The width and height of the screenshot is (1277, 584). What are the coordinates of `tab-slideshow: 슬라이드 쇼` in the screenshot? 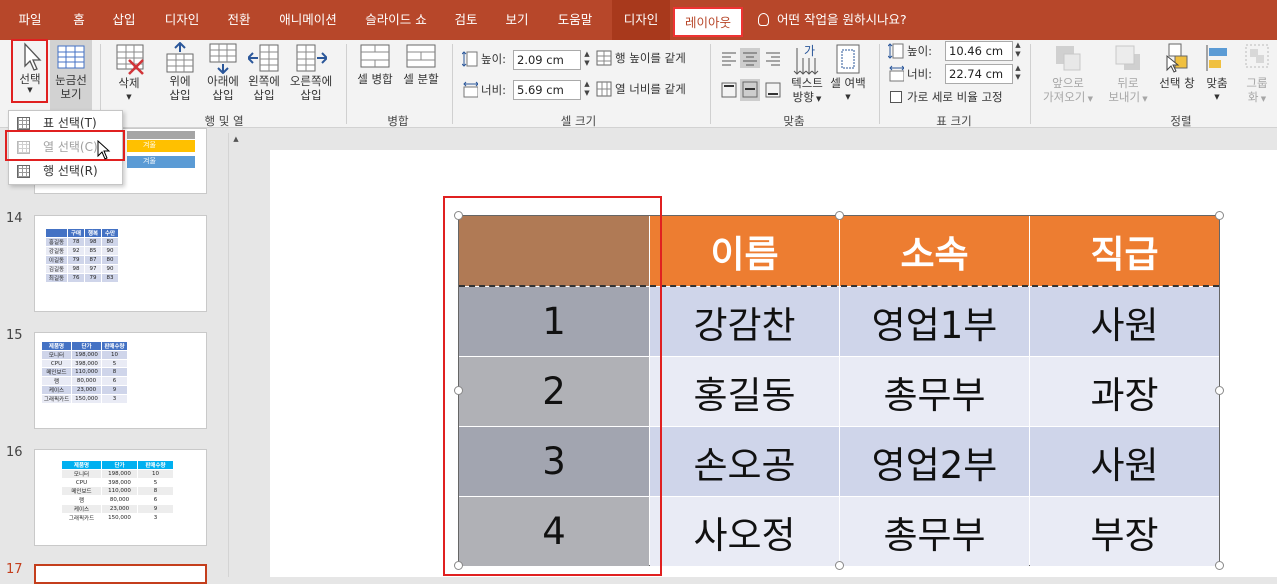 It's located at (396, 20).